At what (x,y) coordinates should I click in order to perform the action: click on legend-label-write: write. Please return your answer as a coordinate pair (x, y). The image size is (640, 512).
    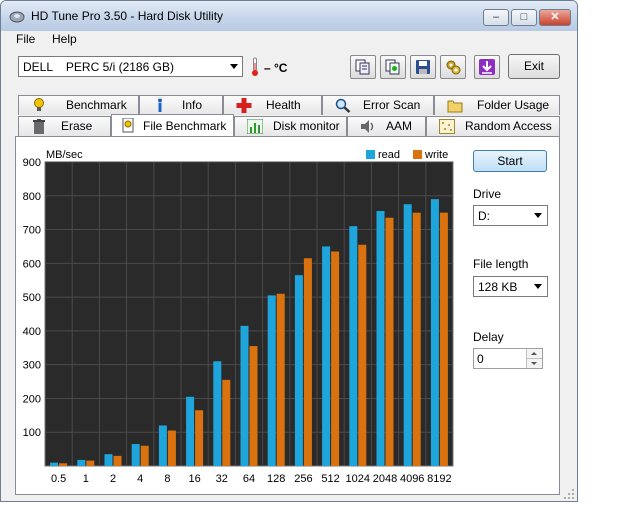
    Looking at the image, I should click on (436, 155).